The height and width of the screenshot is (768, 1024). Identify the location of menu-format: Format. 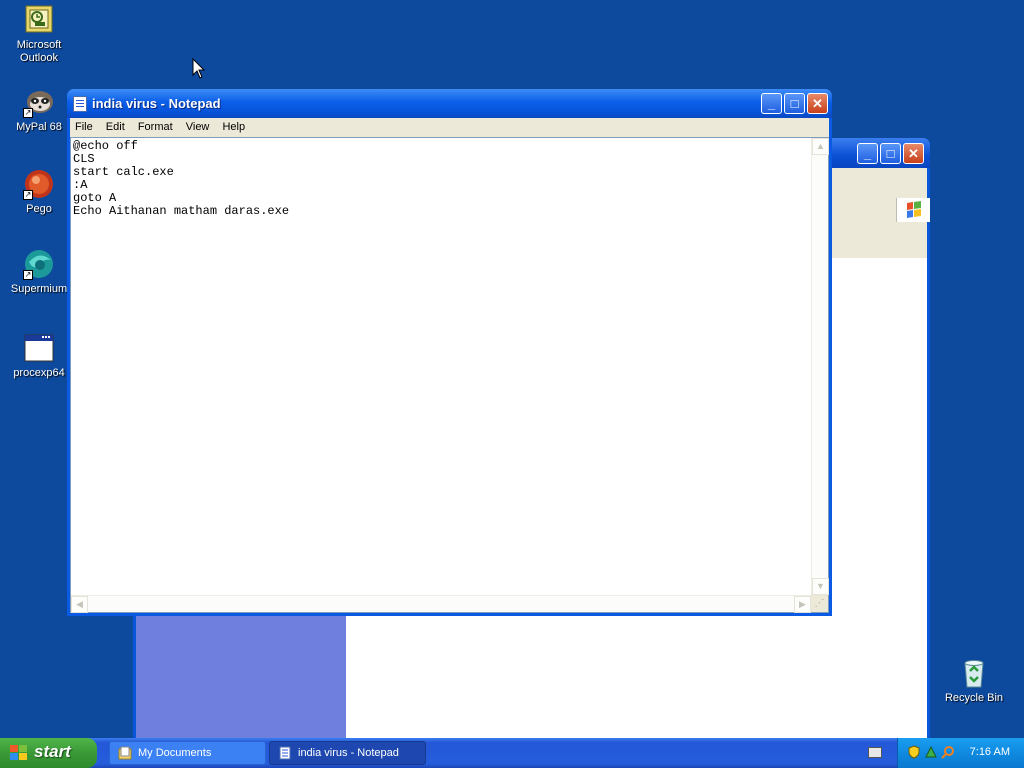
(155, 125).